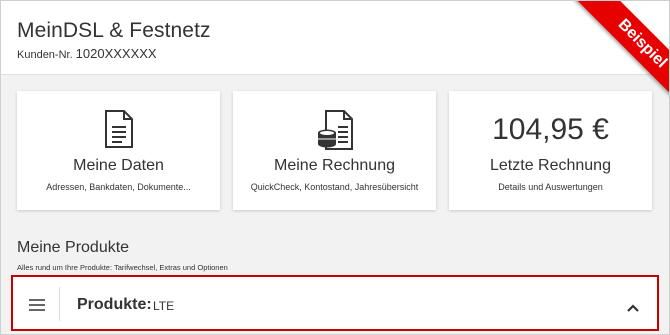 This screenshot has width=670, height=335. What do you see at coordinates (116, 53) in the screenshot?
I see `customer-number-value: 1020XXXXXX` at bounding box center [116, 53].